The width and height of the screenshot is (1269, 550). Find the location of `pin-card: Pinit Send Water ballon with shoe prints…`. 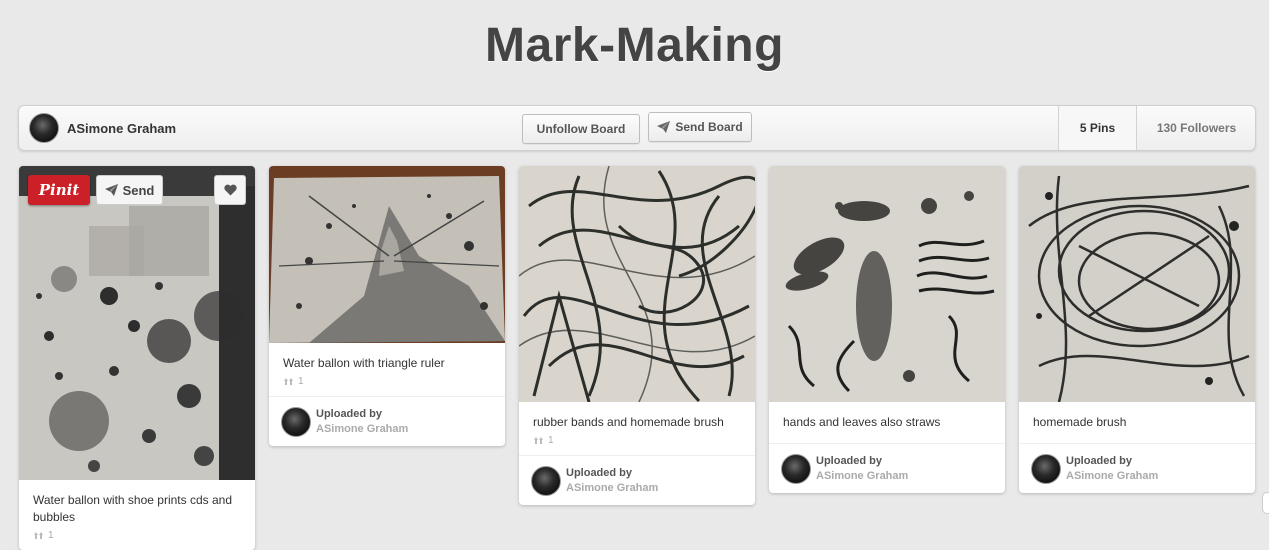

pin-card: Pinit Send Water ballon with shoe prints… is located at coordinates (137, 358).